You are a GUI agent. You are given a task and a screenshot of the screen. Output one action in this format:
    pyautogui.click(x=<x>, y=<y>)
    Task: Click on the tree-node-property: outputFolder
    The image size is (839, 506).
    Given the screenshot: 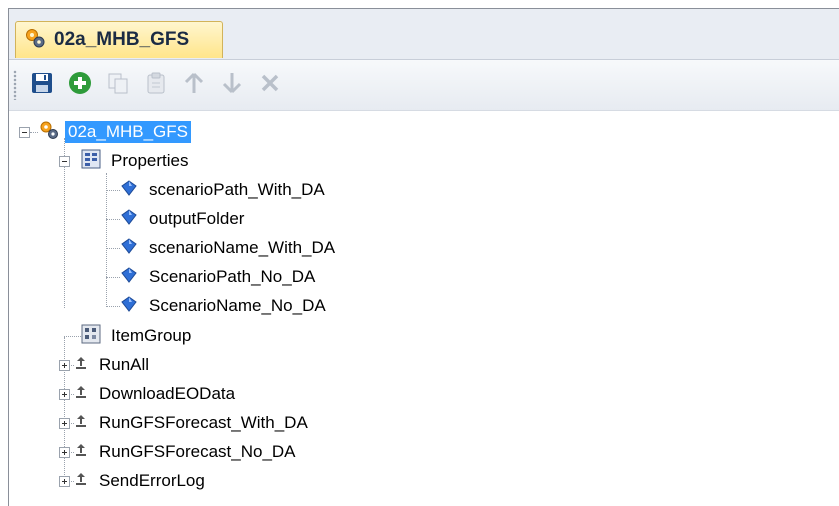 What is the action you would take?
    pyautogui.click(x=183, y=219)
    